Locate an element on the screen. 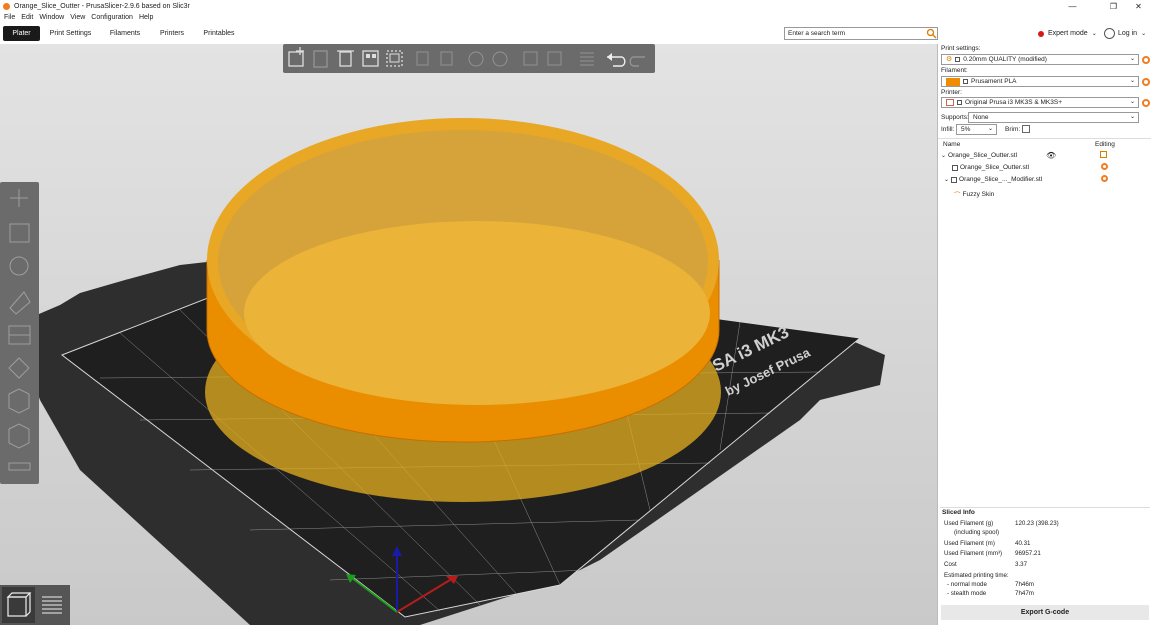 The width and height of the screenshot is (1151, 625). print-settings-label: Print settings: is located at coordinates (961, 48).